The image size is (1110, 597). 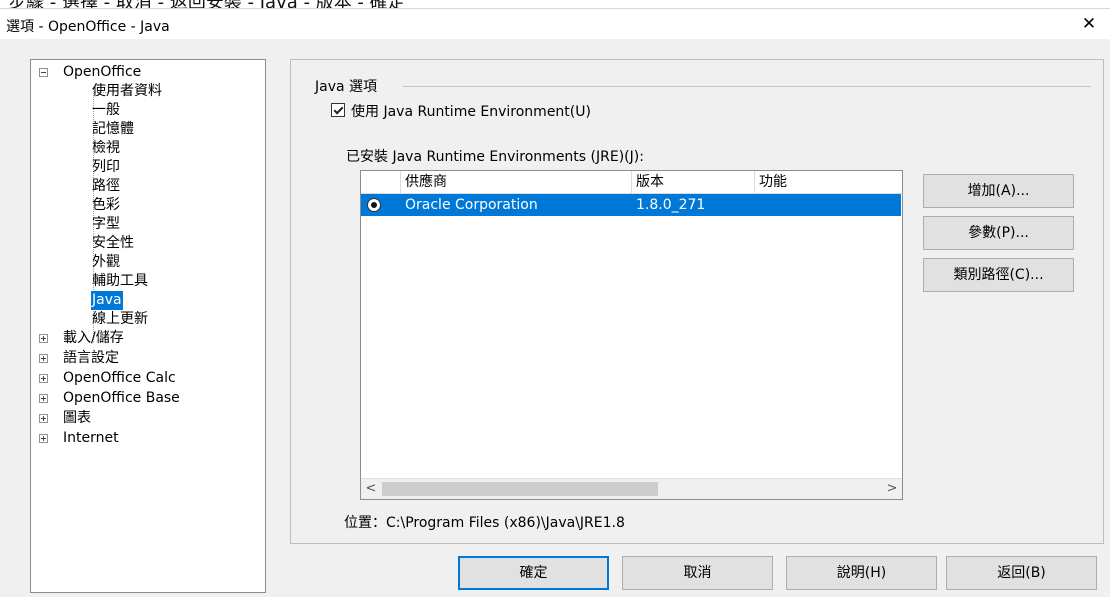 What do you see at coordinates (146, 110) in the screenshot?
I see `tree-item-general: 一般` at bounding box center [146, 110].